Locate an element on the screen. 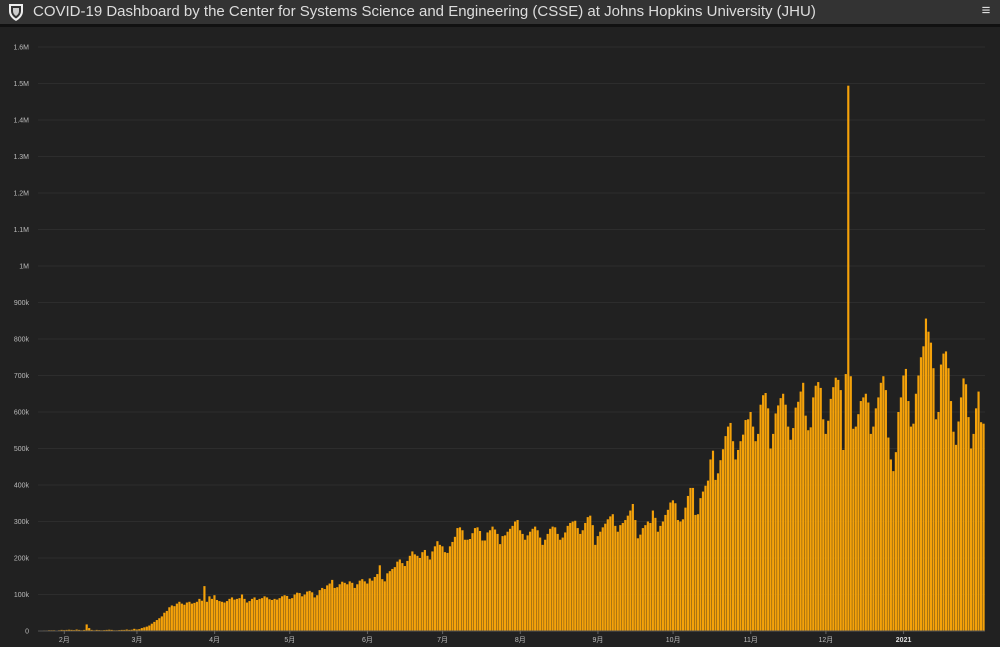 This screenshot has height=647, width=1000. hamburger-menu-icon: ≡ is located at coordinates (986, 12).